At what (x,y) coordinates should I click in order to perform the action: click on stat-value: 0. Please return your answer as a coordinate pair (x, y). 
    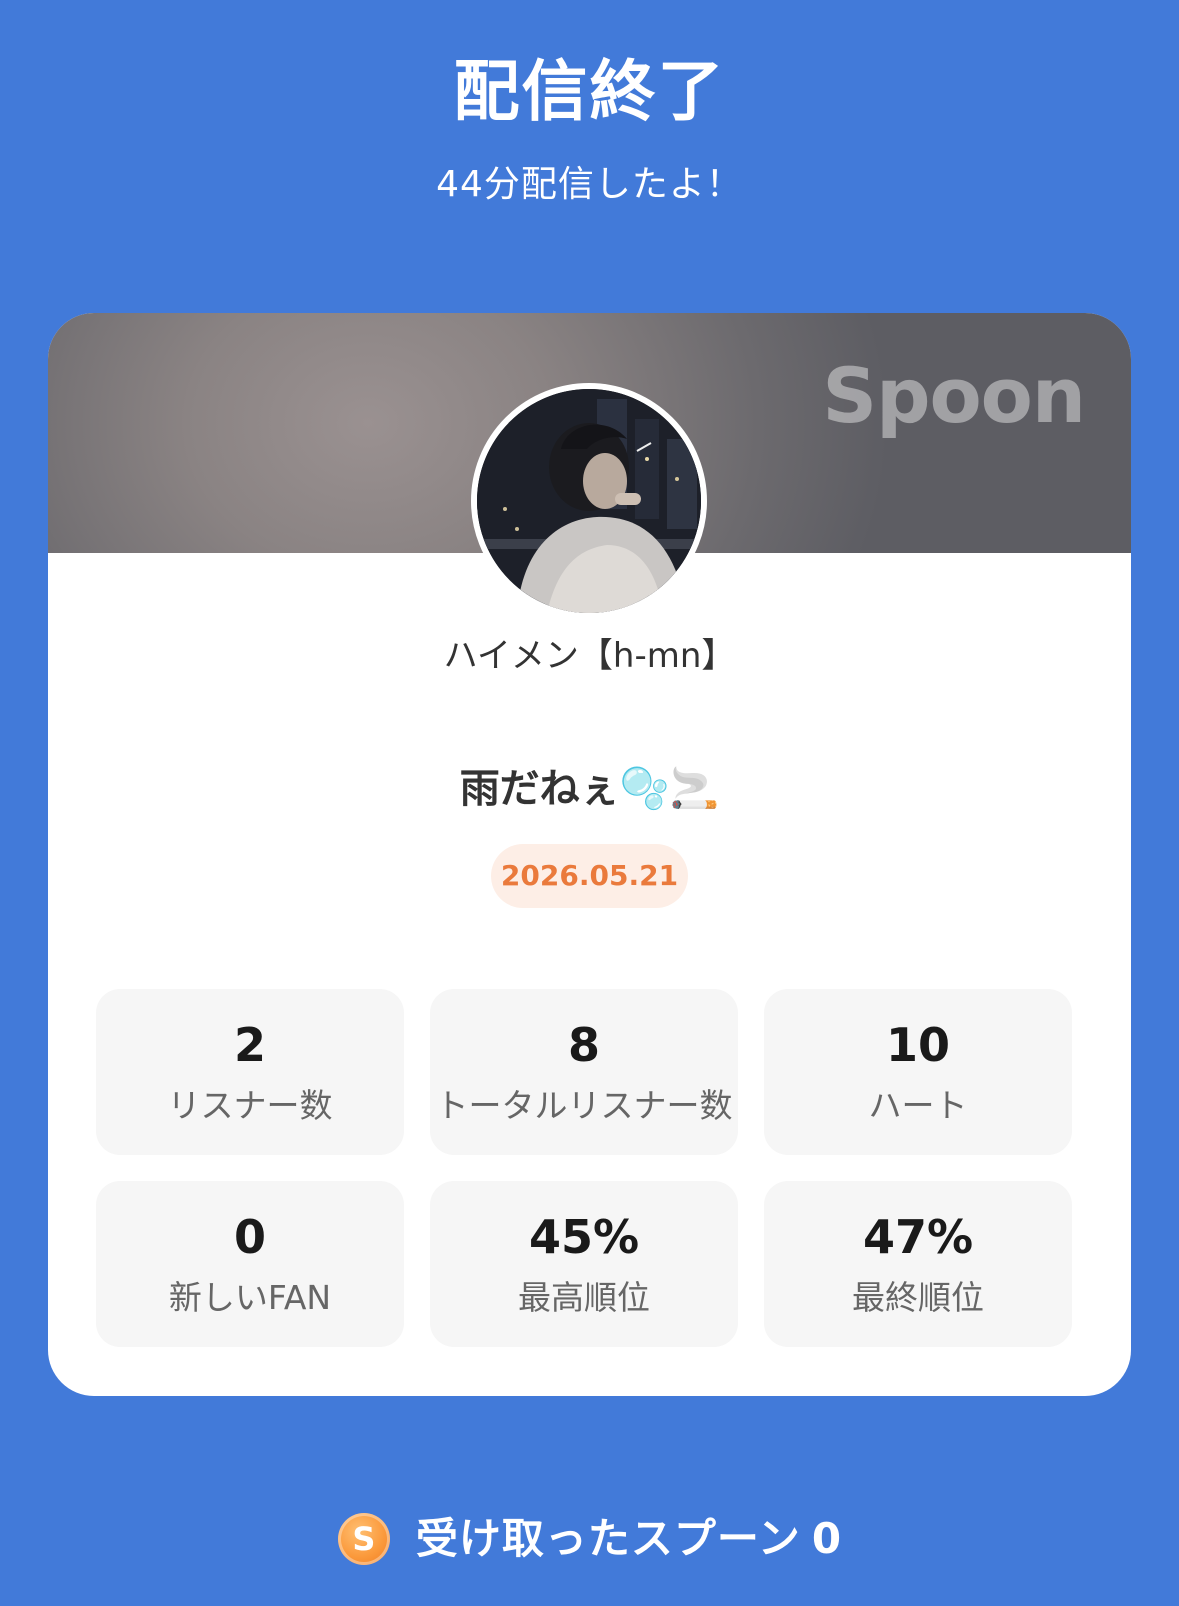
    Looking at the image, I should click on (249, 1237).